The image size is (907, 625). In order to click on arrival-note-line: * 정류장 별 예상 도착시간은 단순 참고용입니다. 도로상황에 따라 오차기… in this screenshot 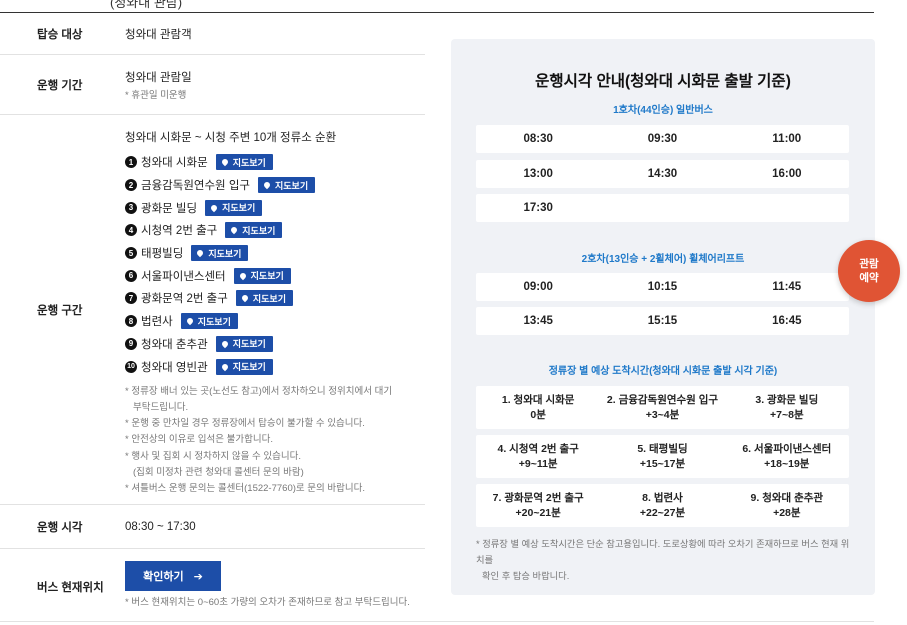, I will do `click(663, 552)`.